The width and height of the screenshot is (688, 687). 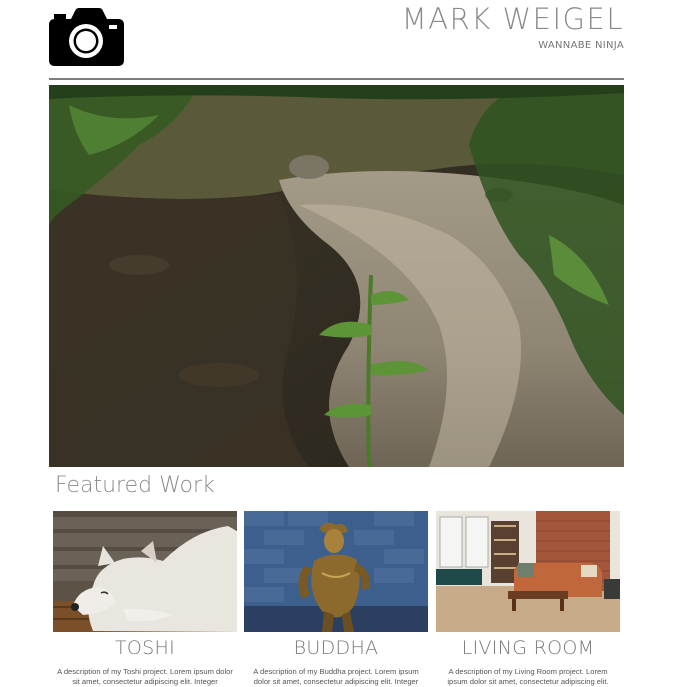 What do you see at coordinates (513, 19) in the screenshot?
I see `site-title: MARK WEIGEL` at bounding box center [513, 19].